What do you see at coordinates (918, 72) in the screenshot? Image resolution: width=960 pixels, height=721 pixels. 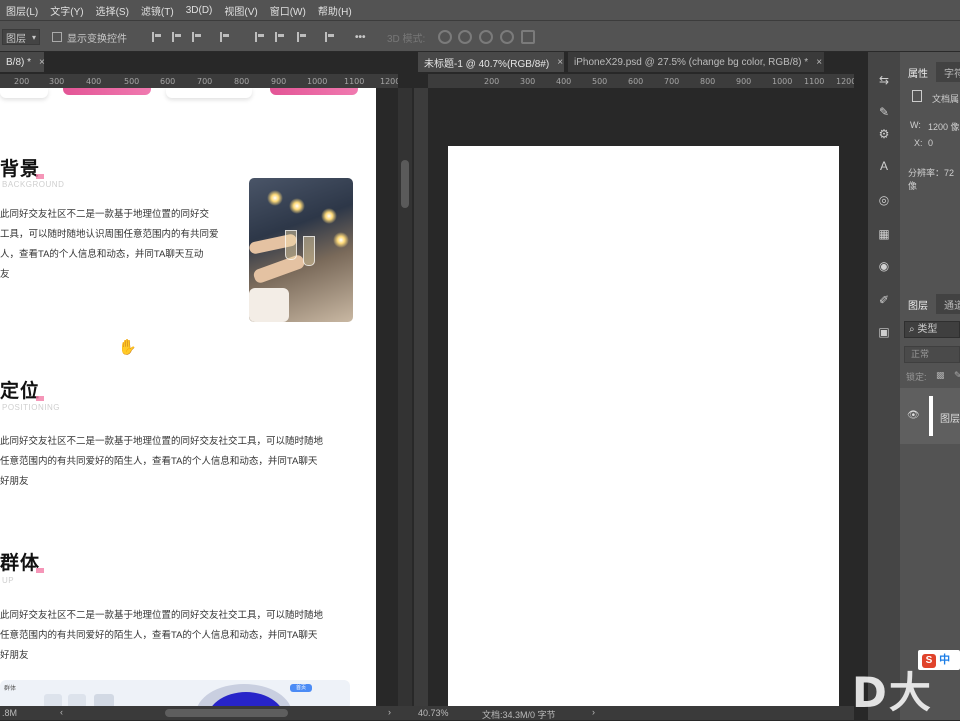 I see `tab-properties: 属性` at bounding box center [918, 72].